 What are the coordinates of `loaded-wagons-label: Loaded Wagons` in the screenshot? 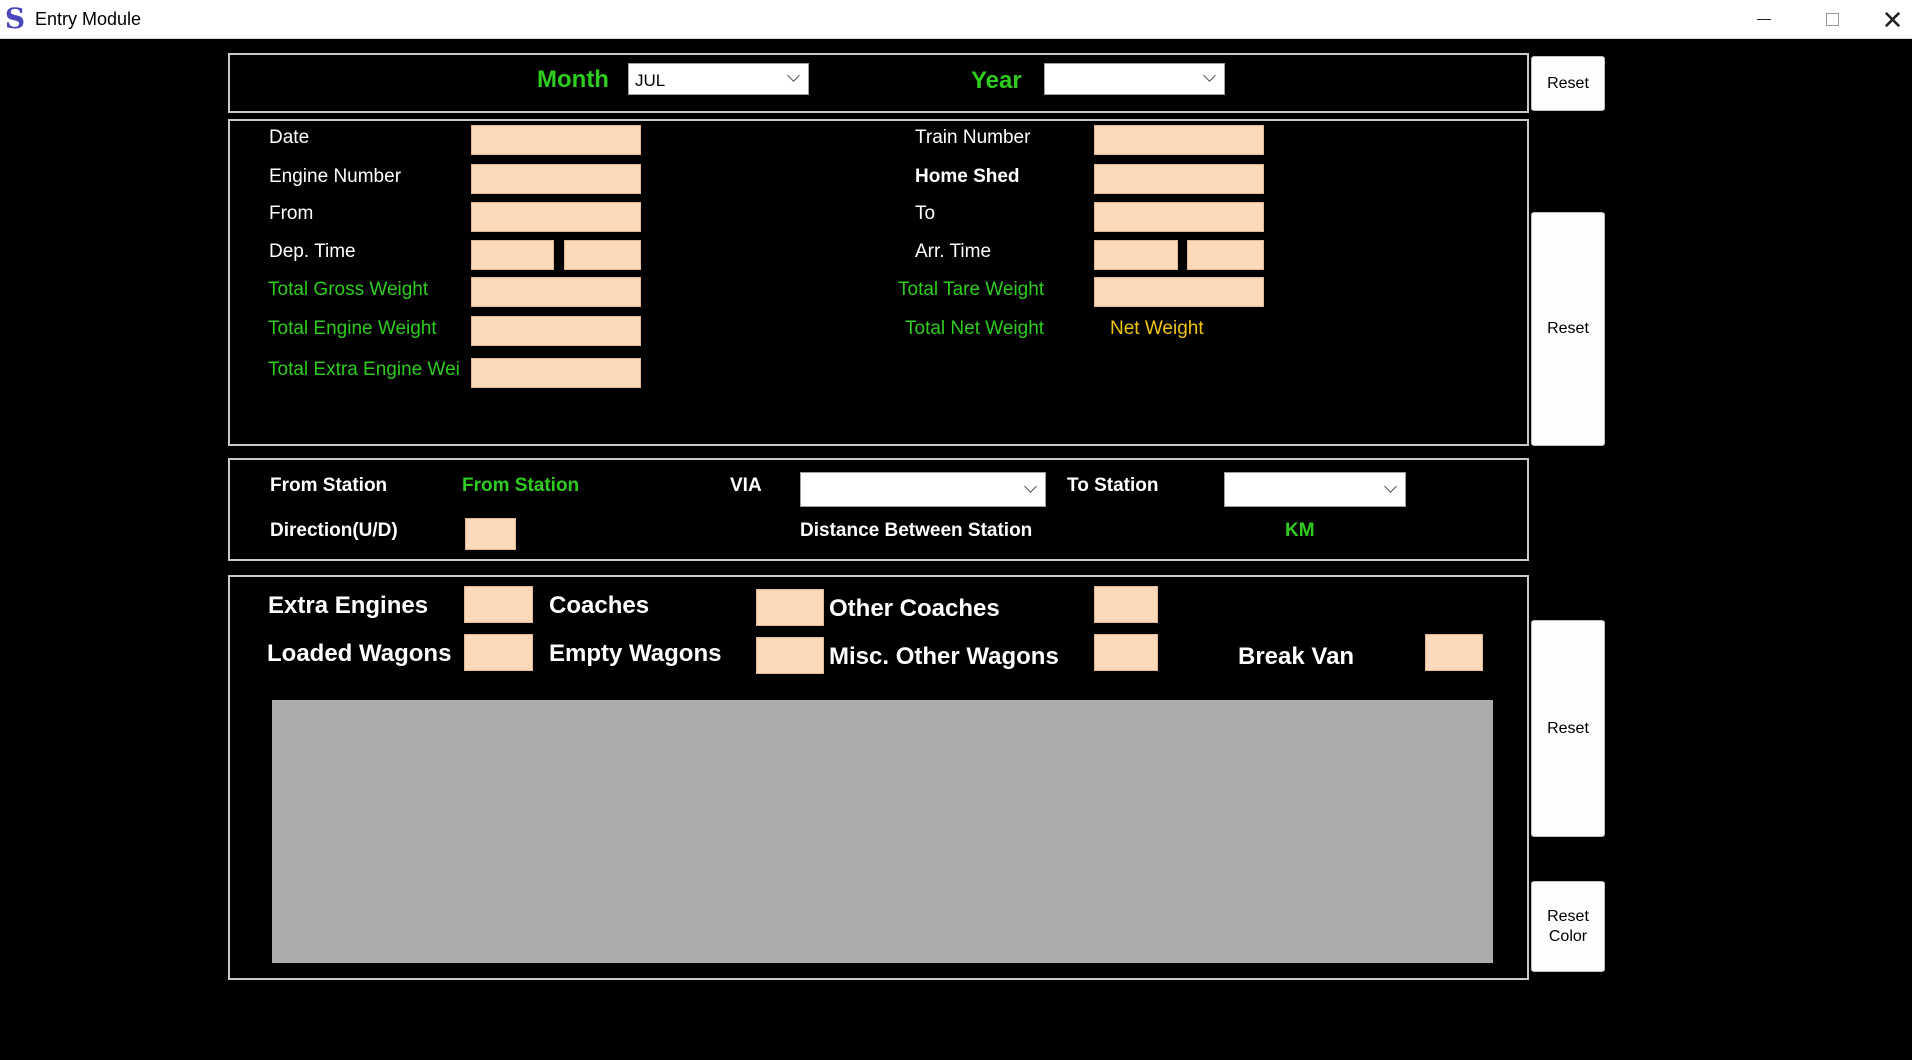 It's located at (359, 653).